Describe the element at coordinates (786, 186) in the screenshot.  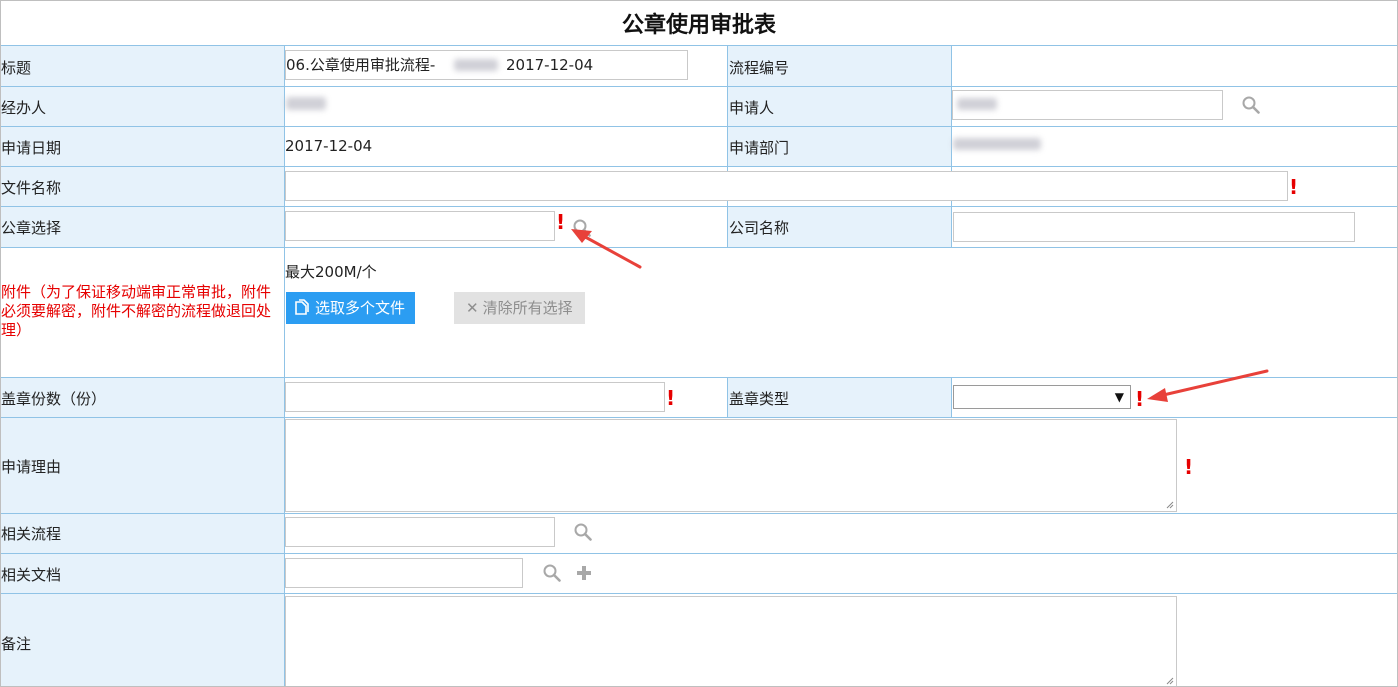
I see `filename-field` at that location.